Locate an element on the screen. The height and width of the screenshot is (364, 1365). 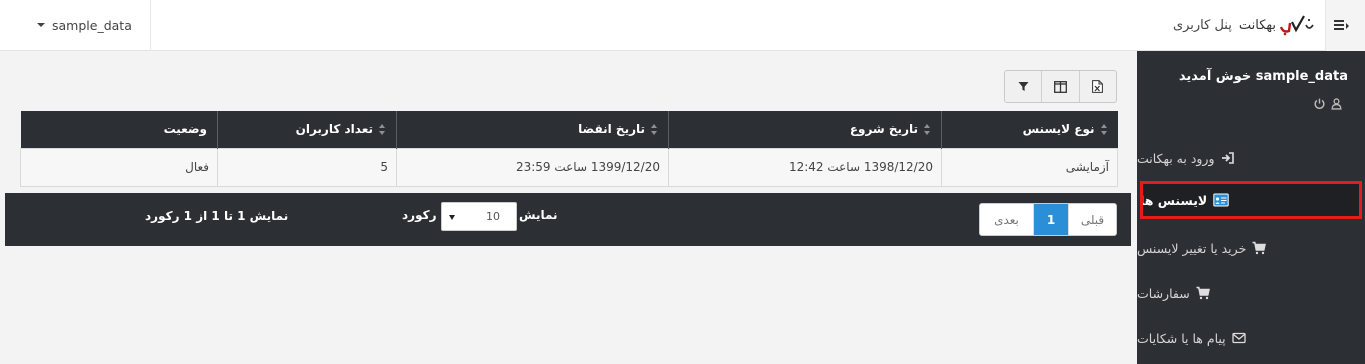
user-icon is located at coordinates (1336, 103).